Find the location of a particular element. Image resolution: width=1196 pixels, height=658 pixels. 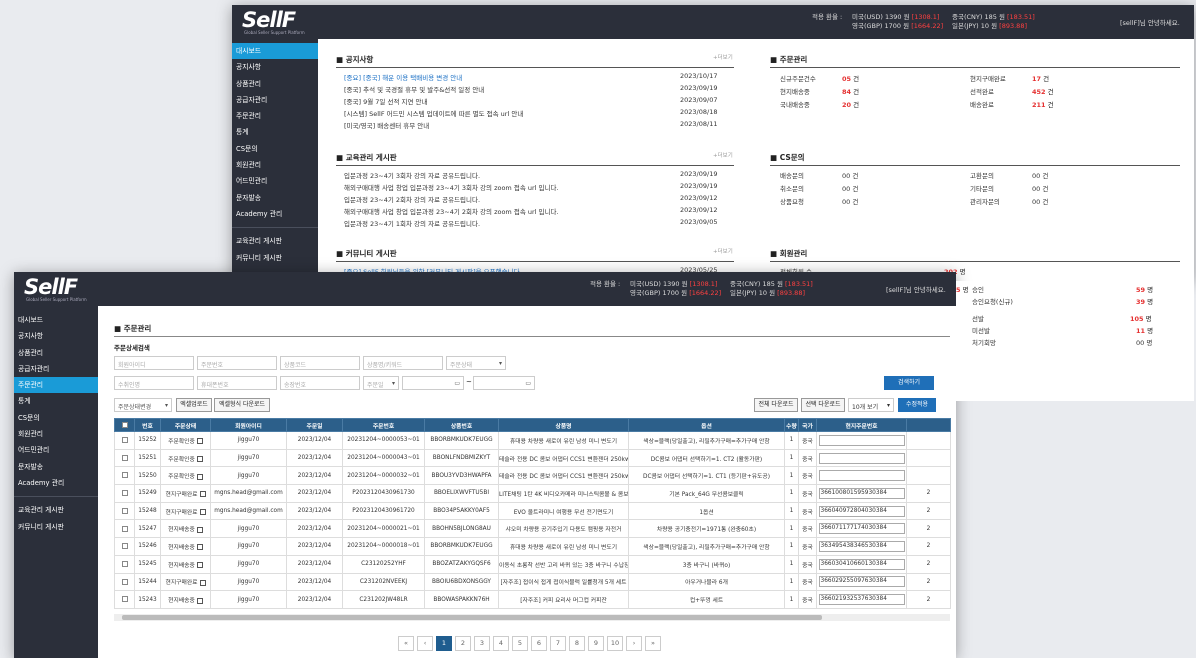

tracking-input: 송장번호 is located at coordinates (320, 383).